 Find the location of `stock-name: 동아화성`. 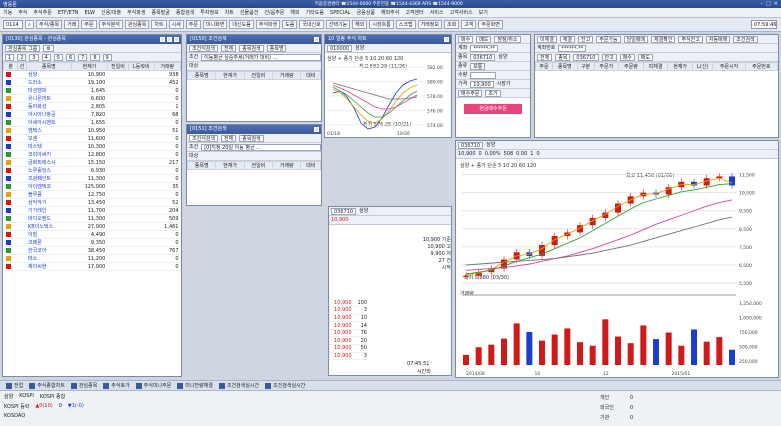

stock-name: 동아화성 is located at coordinates (49, 106).